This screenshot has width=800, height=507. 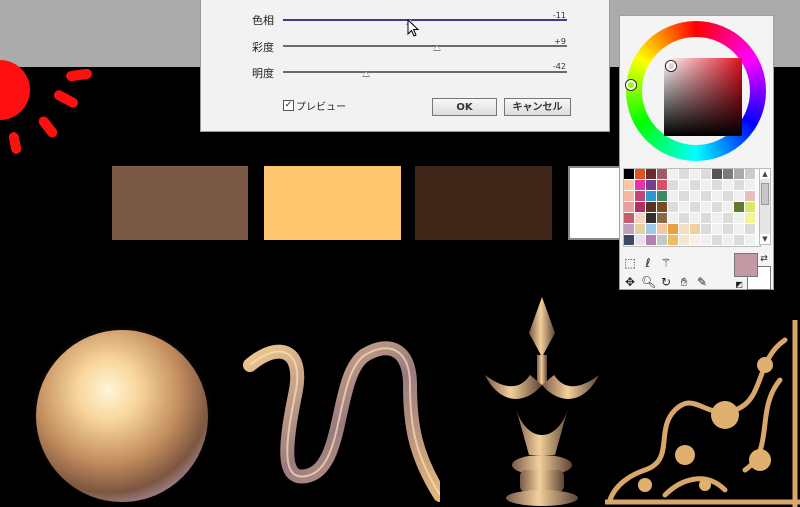 I want to click on brightness-slider, so click(x=425, y=72).